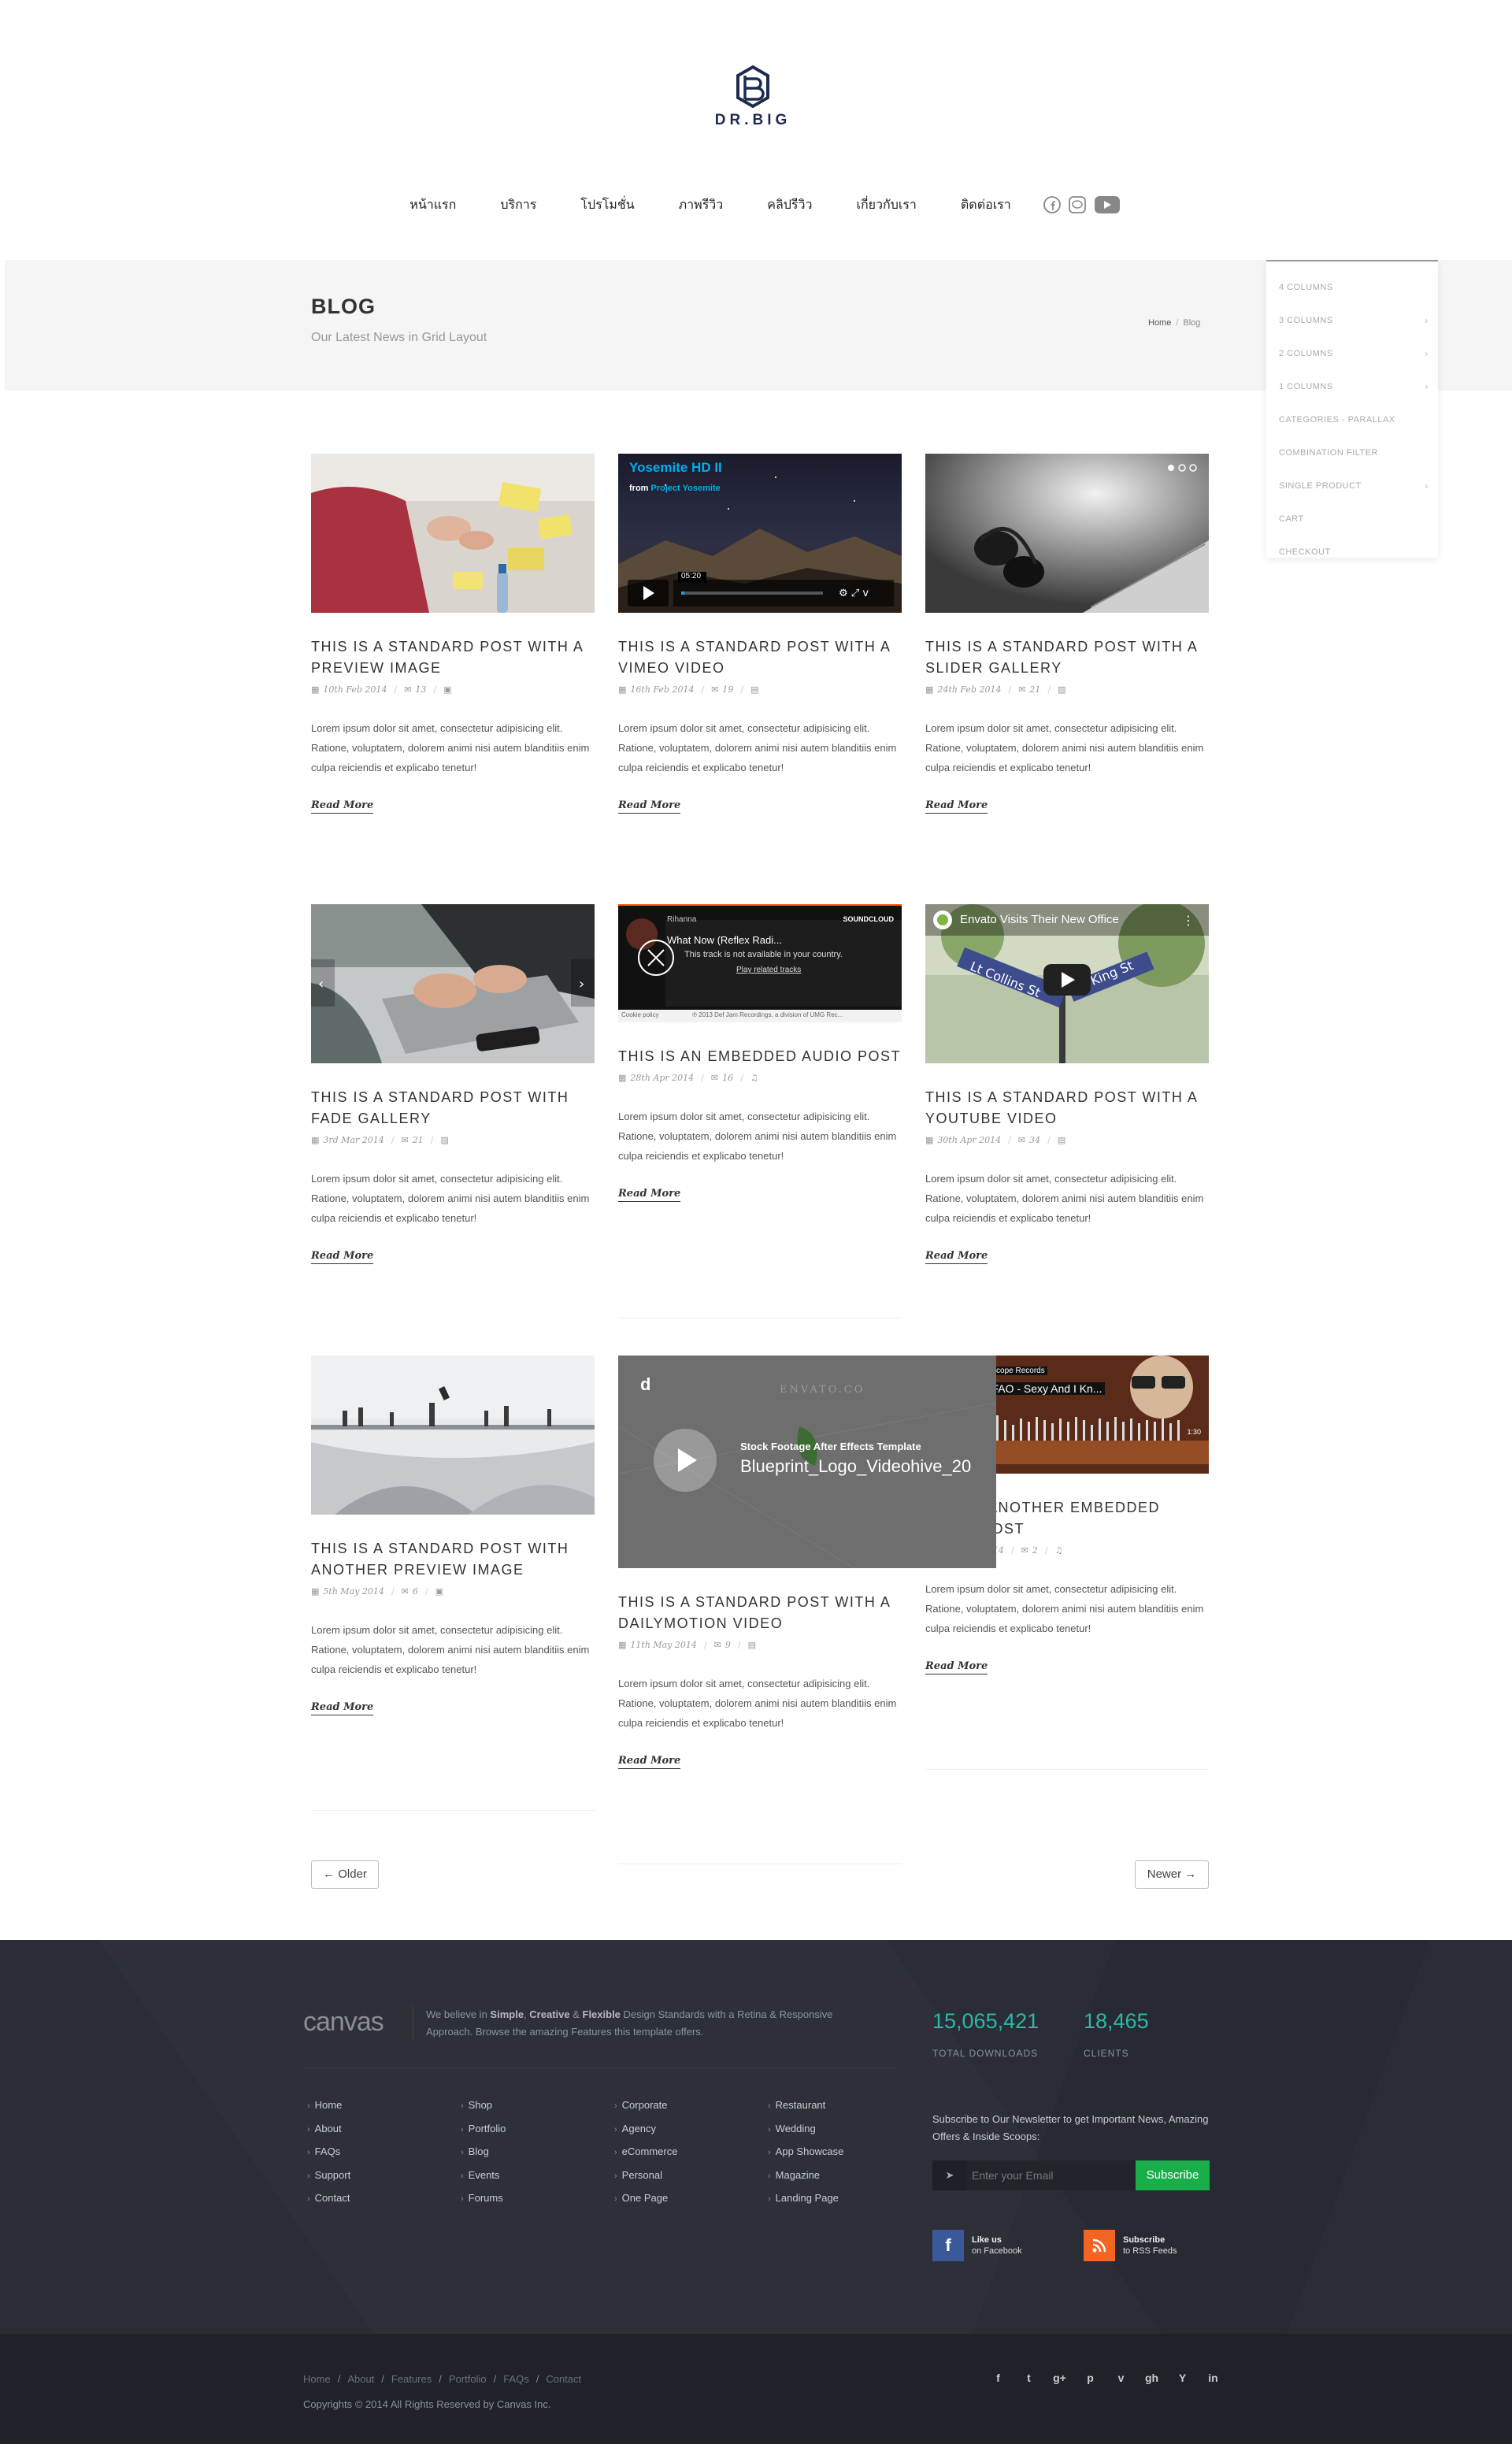  I want to click on footer-link: › Agency, so click(645, 2129).